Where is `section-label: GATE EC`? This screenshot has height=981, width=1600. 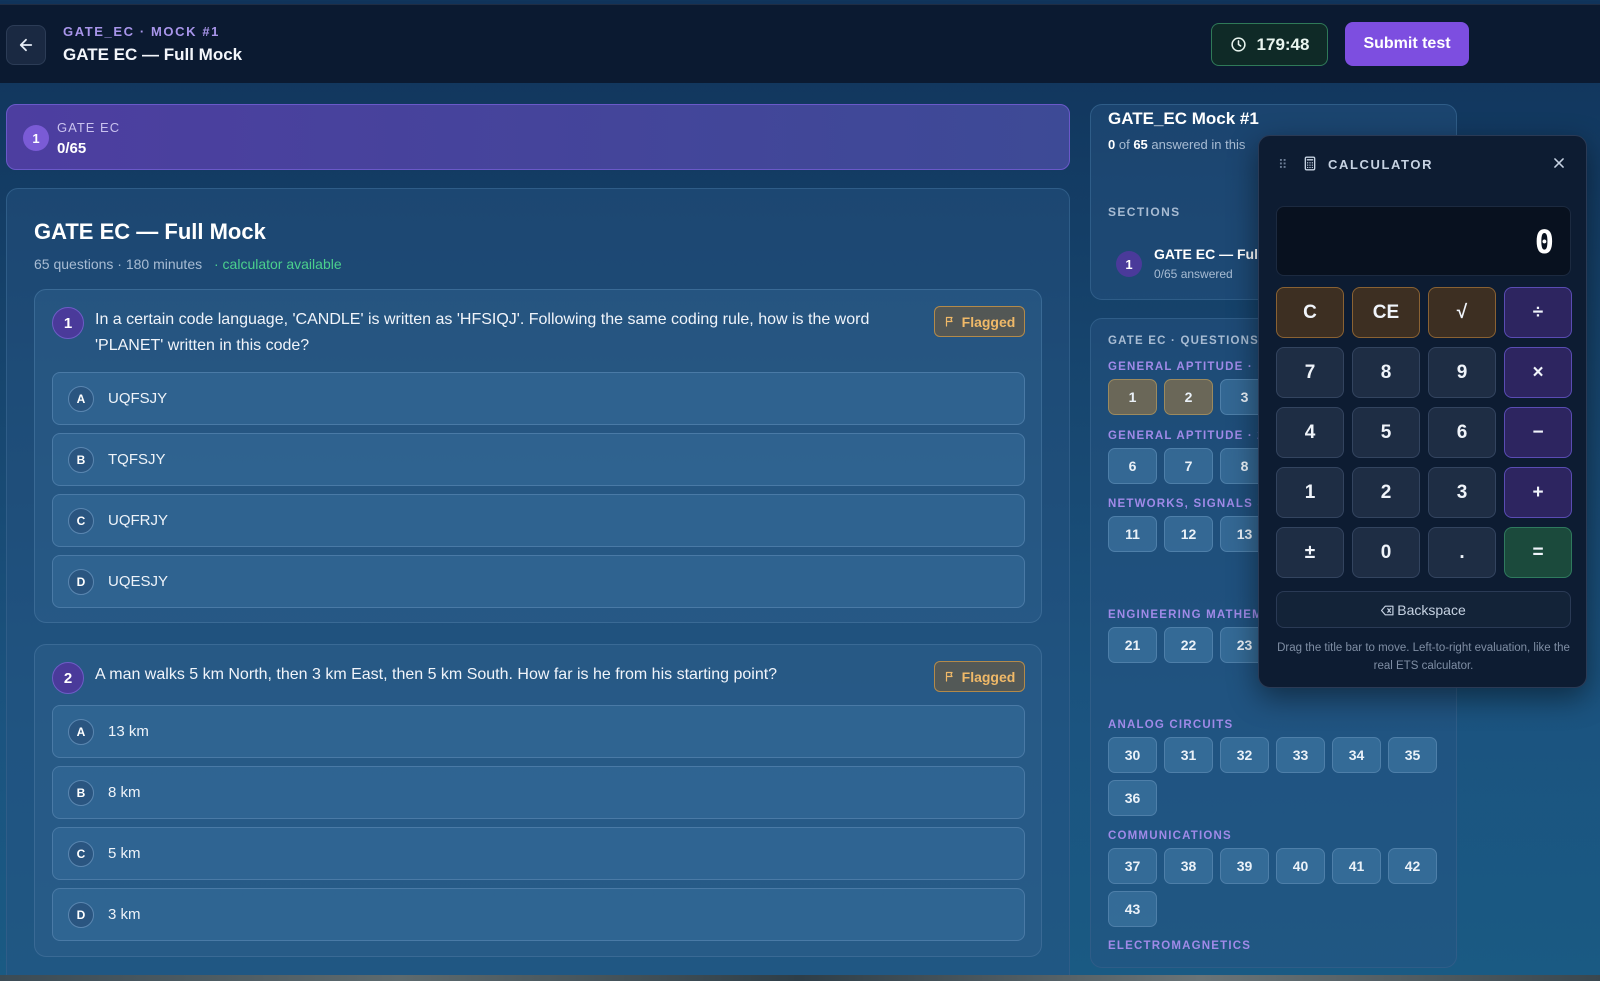 section-label: GATE EC is located at coordinates (89, 127).